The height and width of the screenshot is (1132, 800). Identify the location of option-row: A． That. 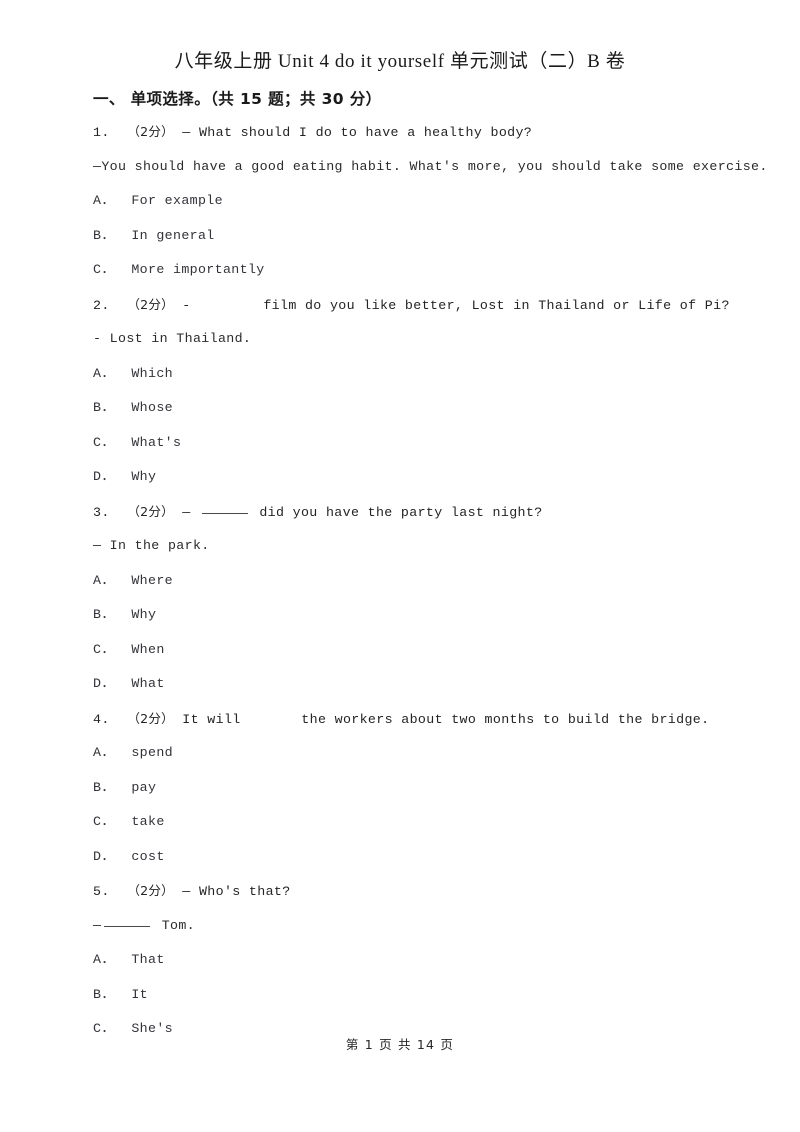
(408, 965).